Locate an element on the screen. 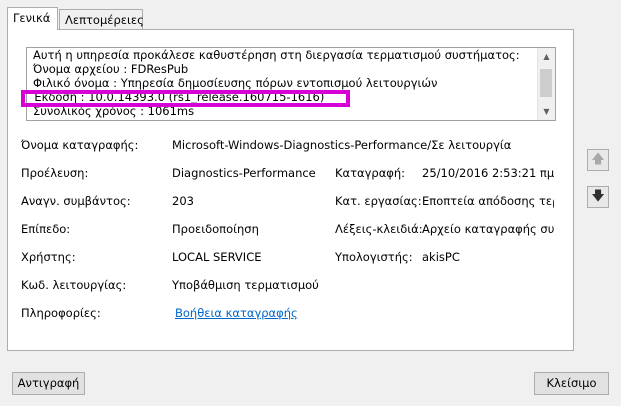  event-id-value: 203 is located at coordinates (183, 201).